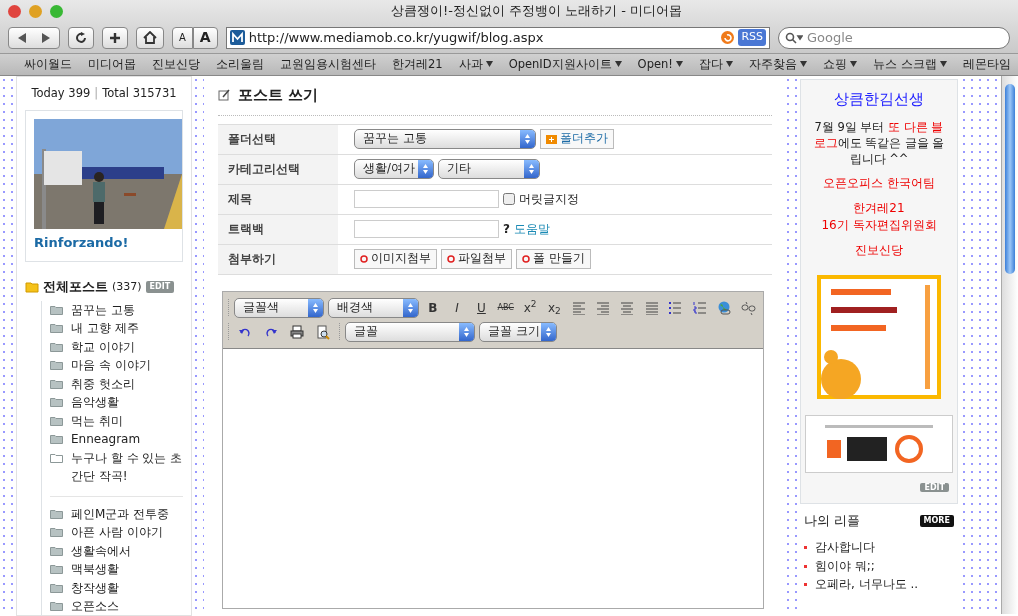 The width and height of the screenshot is (1018, 616). Describe the element at coordinates (95, 569) in the screenshot. I see `category-link: 맥북생활` at that location.